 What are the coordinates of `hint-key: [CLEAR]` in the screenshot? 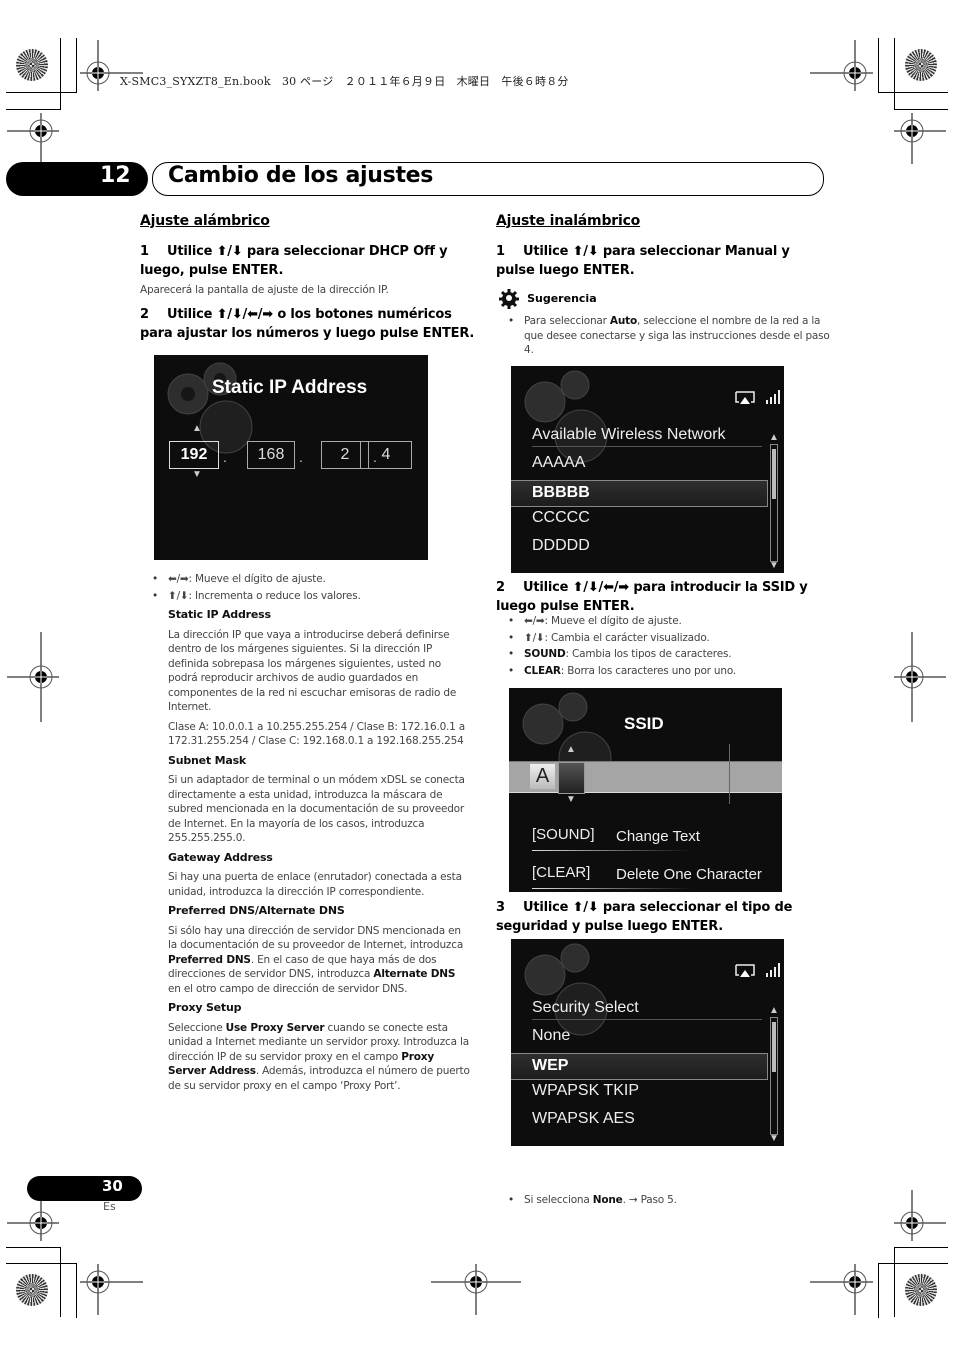 It's located at (561, 872).